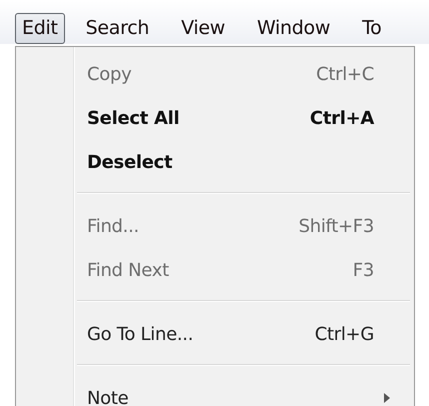  Describe the element at coordinates (294, 28) in the screenshot. I see `menu-bar-item: Window` at that location.